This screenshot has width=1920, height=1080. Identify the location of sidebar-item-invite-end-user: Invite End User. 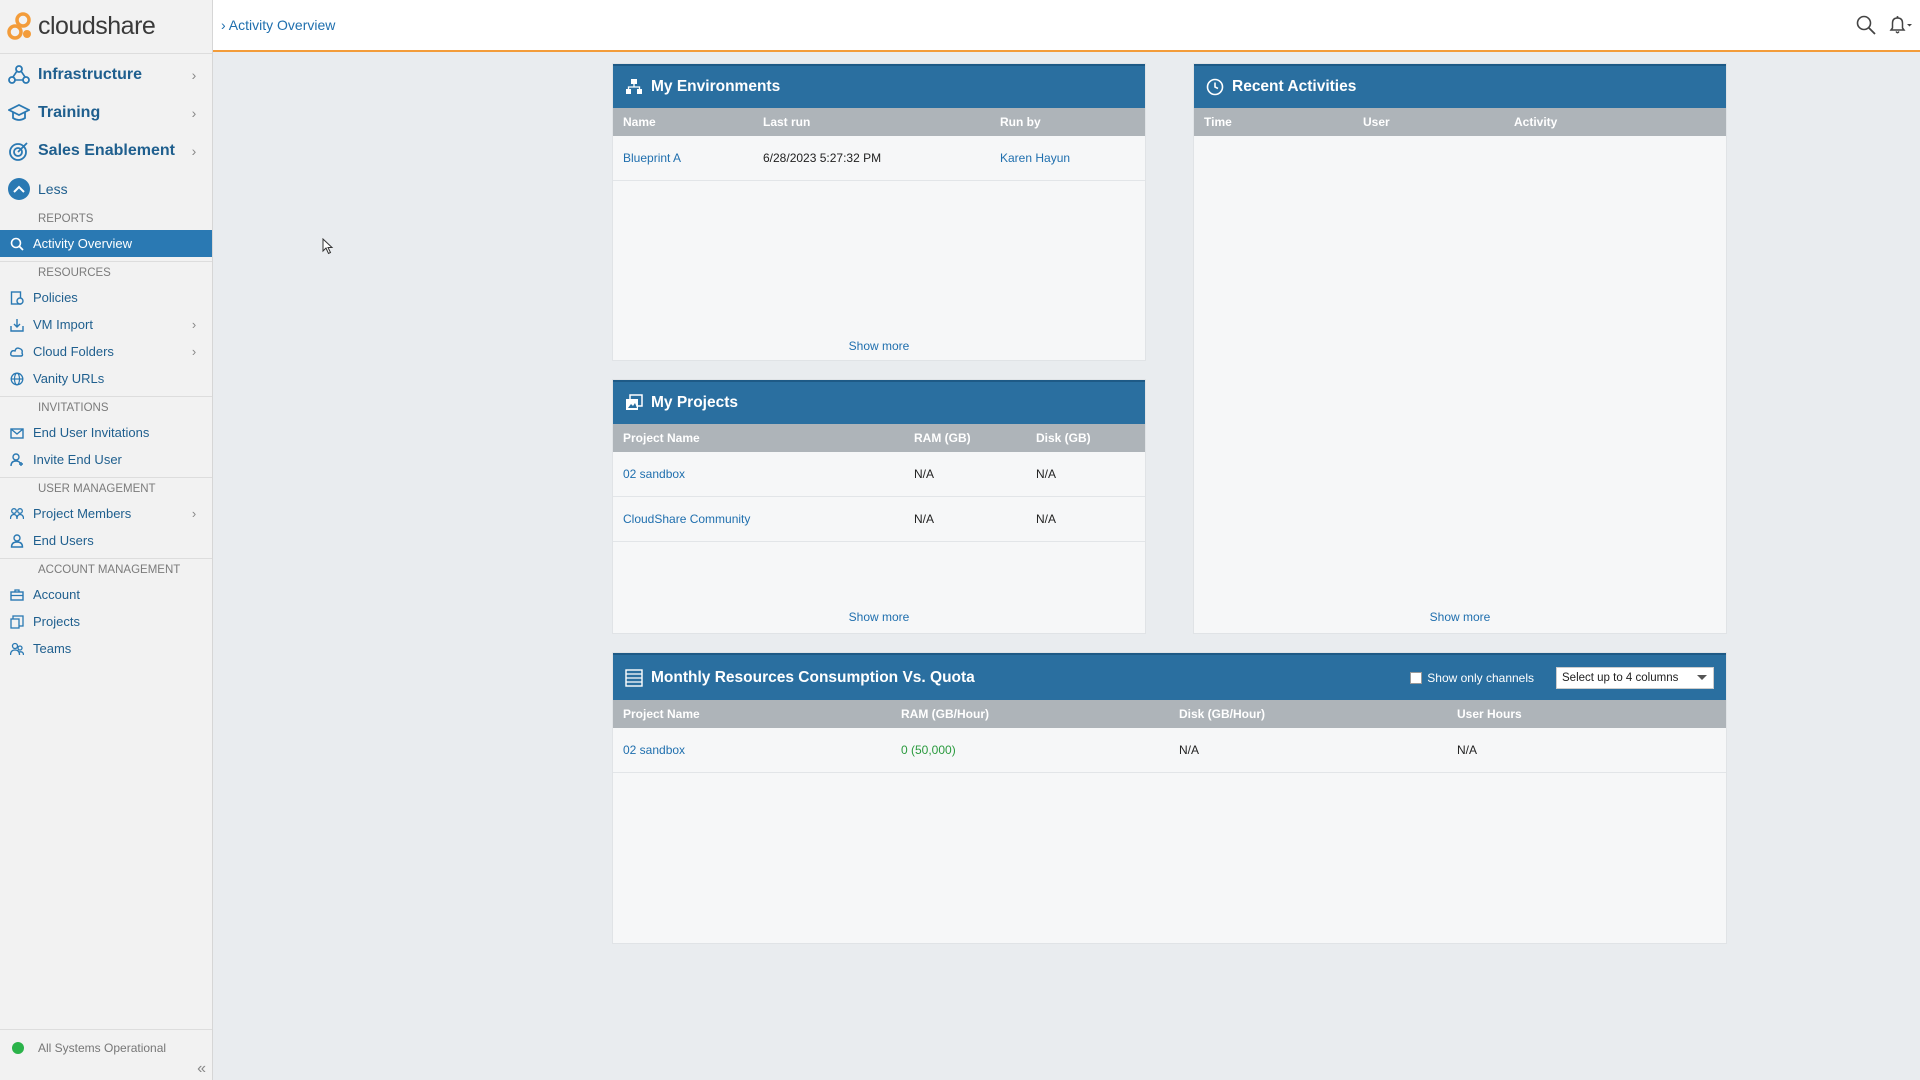
(106, 459).